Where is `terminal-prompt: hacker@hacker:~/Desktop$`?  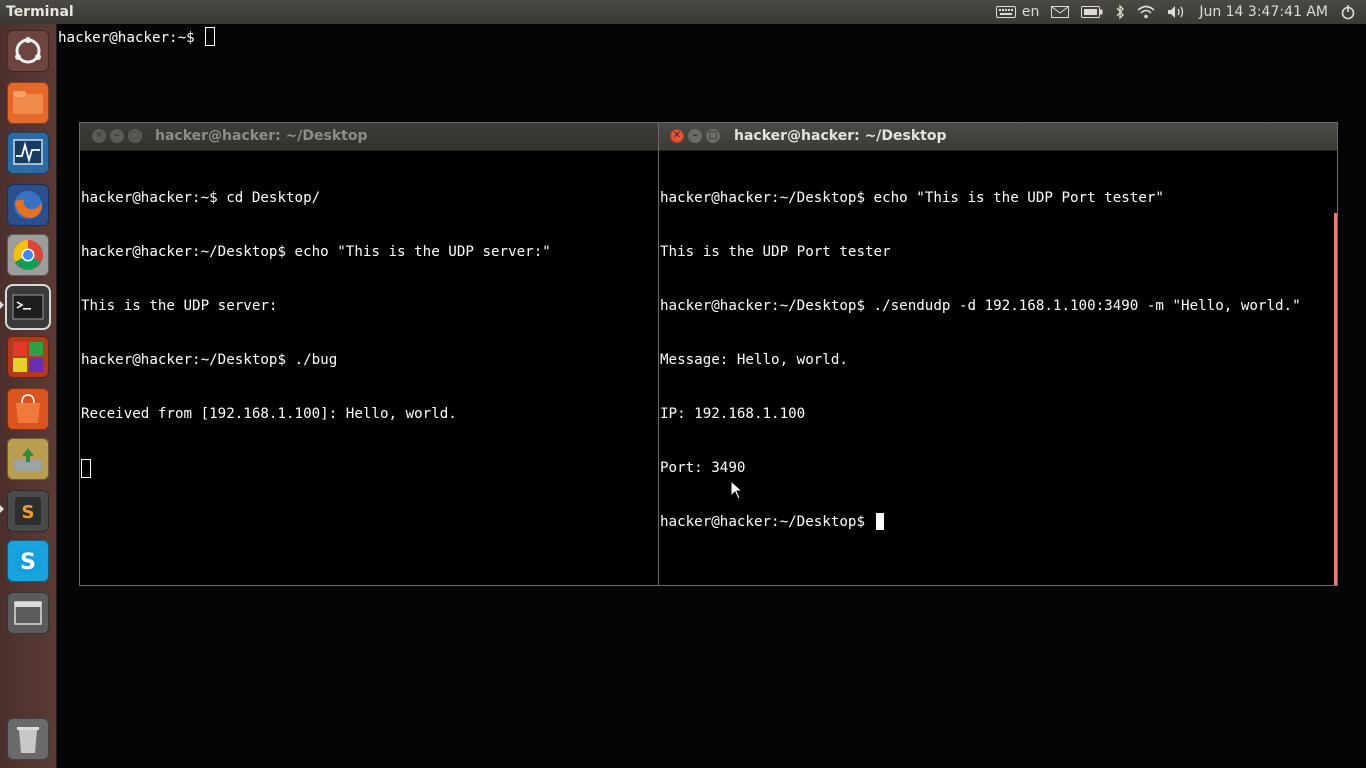
terminal-prompt: hacker@hacker:~/Desktop$ is located at coordinates (767, 522).